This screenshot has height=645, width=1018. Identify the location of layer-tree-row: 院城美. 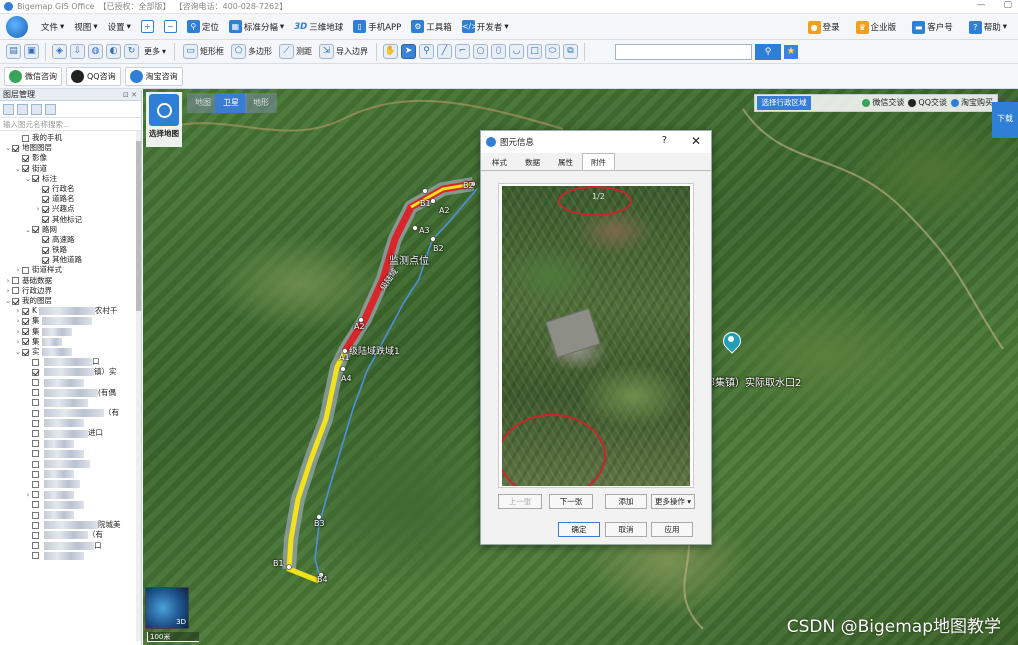
(70, 525).